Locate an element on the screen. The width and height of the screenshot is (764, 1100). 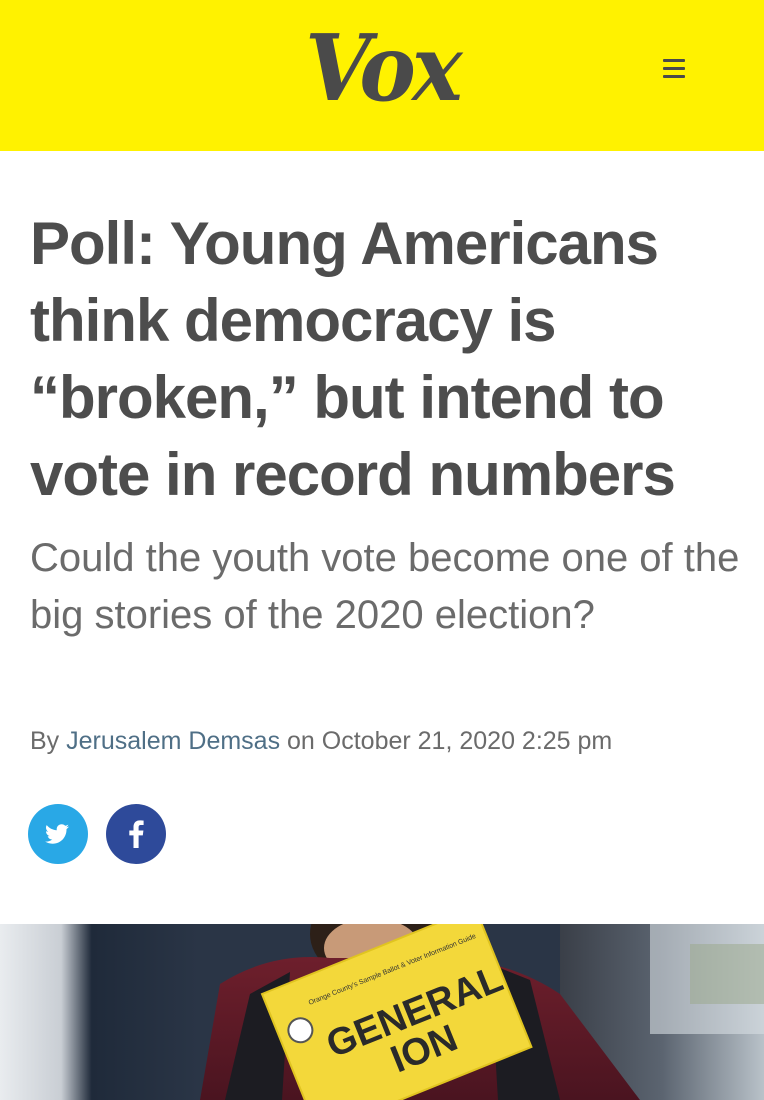
facebook-share-button is located at coordinates (136, 834).